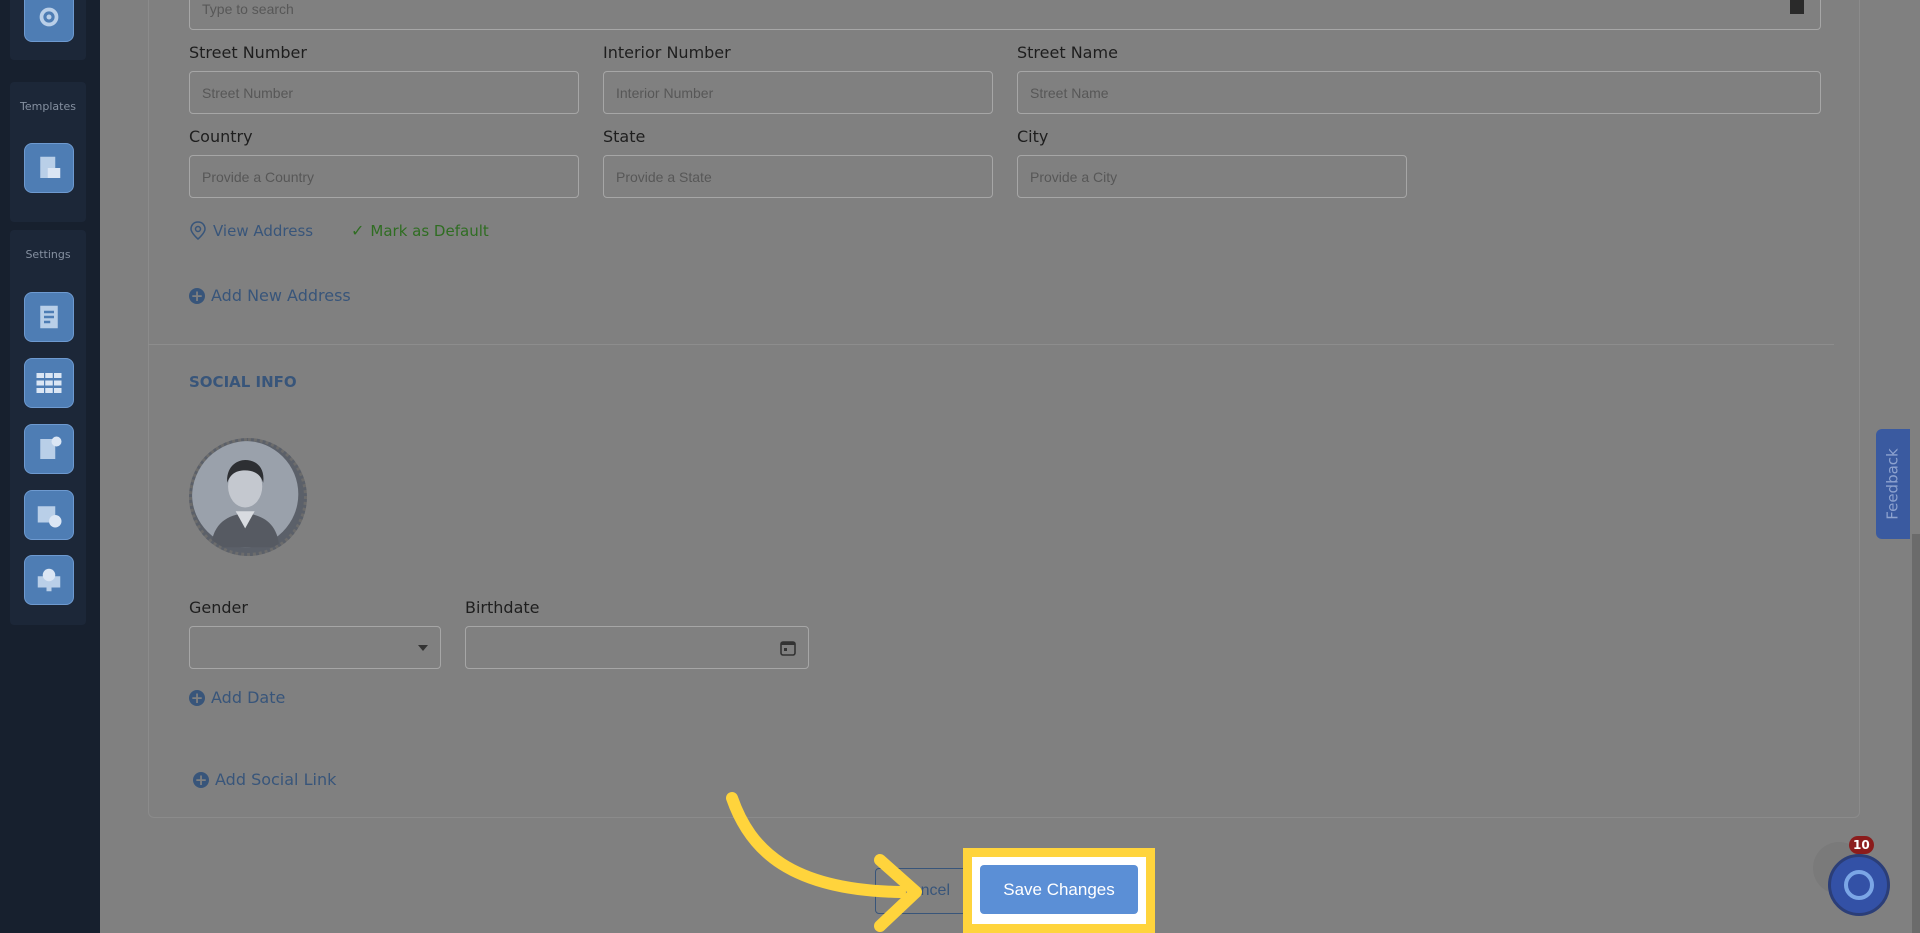 The image size is (1920, 933). What do you see at coordinates (49, 17) in the screenshot?
I see `gear-icon` at bounding box center [49, 17].